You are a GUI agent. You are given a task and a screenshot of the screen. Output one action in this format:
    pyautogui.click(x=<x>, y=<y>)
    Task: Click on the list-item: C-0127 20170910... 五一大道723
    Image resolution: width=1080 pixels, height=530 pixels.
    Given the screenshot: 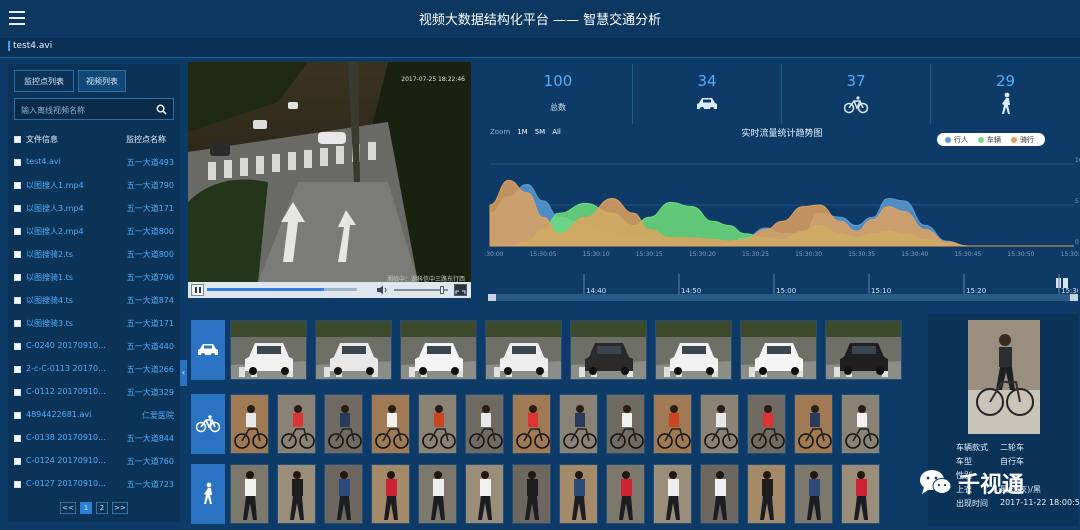 What is the action you would take?
    pyautogui.click(x=94, y=486)
    